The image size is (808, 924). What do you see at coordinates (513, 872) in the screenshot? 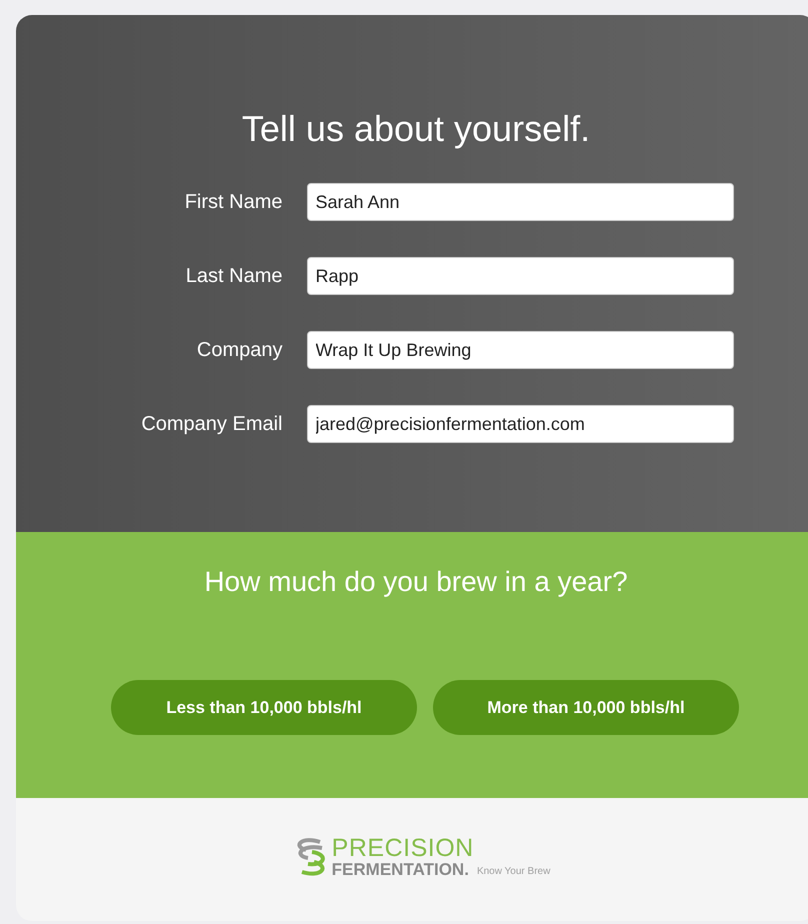
I see `logo-tagline: Know Your Brew` at bounding box center [513, 872].